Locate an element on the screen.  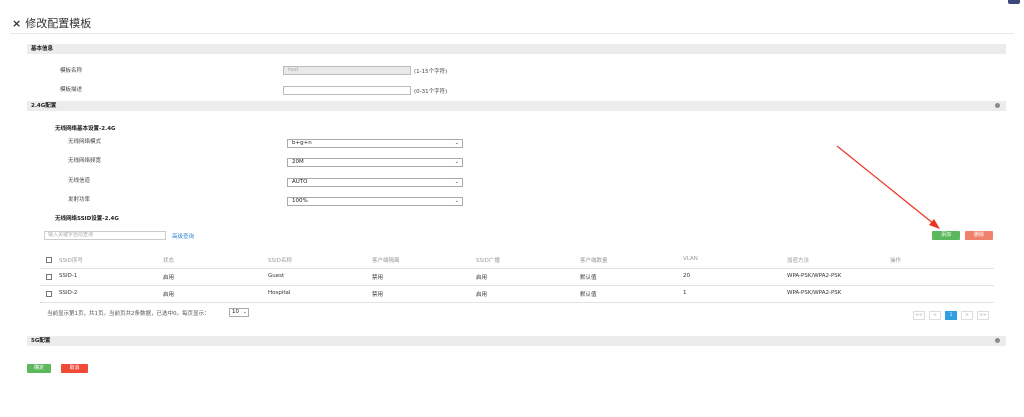
column-header: VLAN is located at coordinates (690, 259).